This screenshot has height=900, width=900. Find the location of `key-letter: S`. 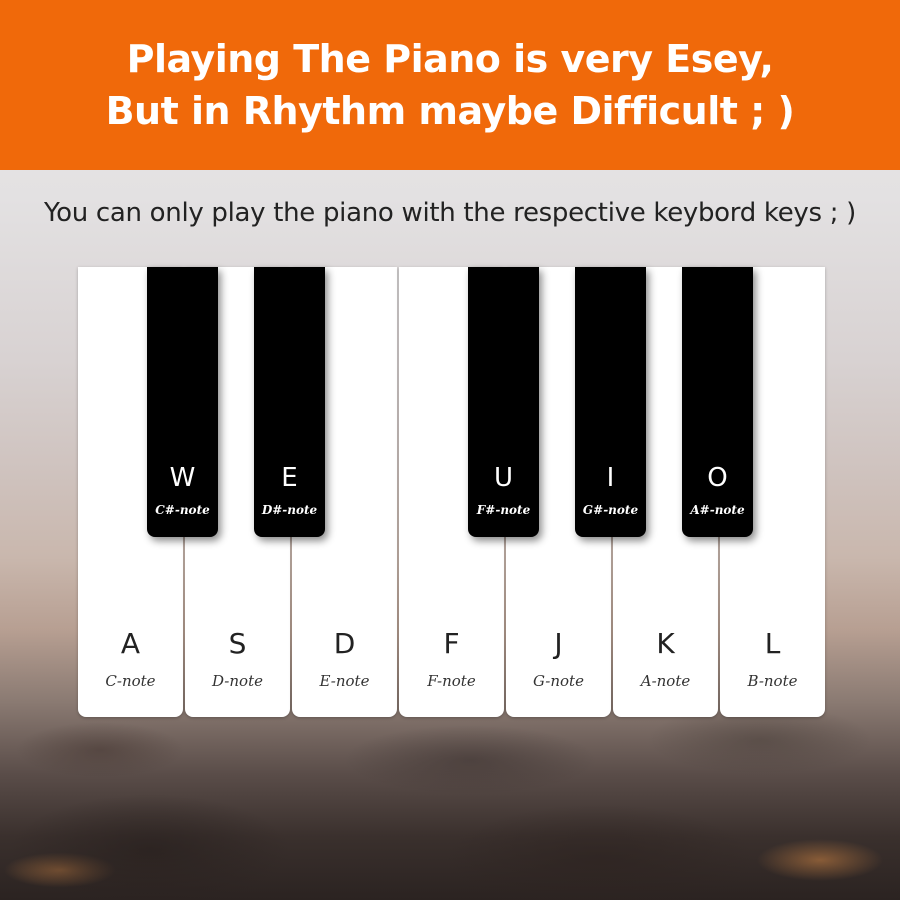

key-letter: S is located at coordinates (237, 643).